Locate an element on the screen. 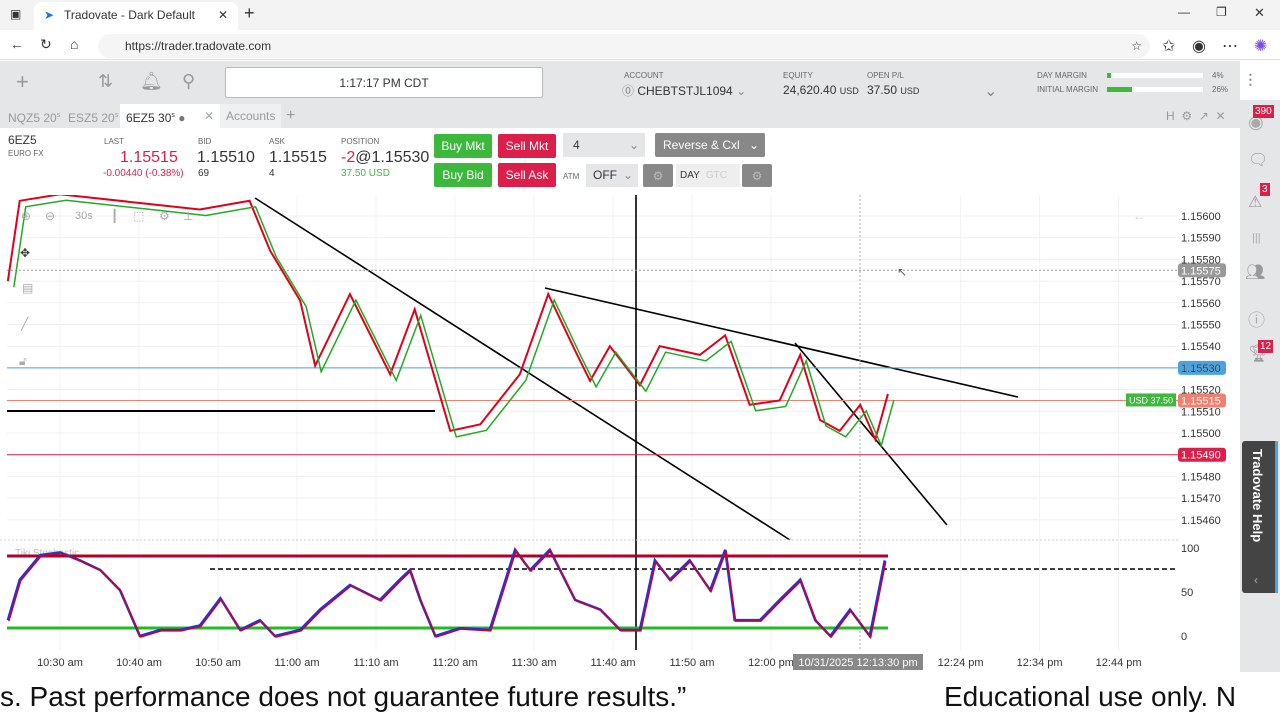  day-margin-label: DAY MARGIN is located at coordinates (1062, 75).